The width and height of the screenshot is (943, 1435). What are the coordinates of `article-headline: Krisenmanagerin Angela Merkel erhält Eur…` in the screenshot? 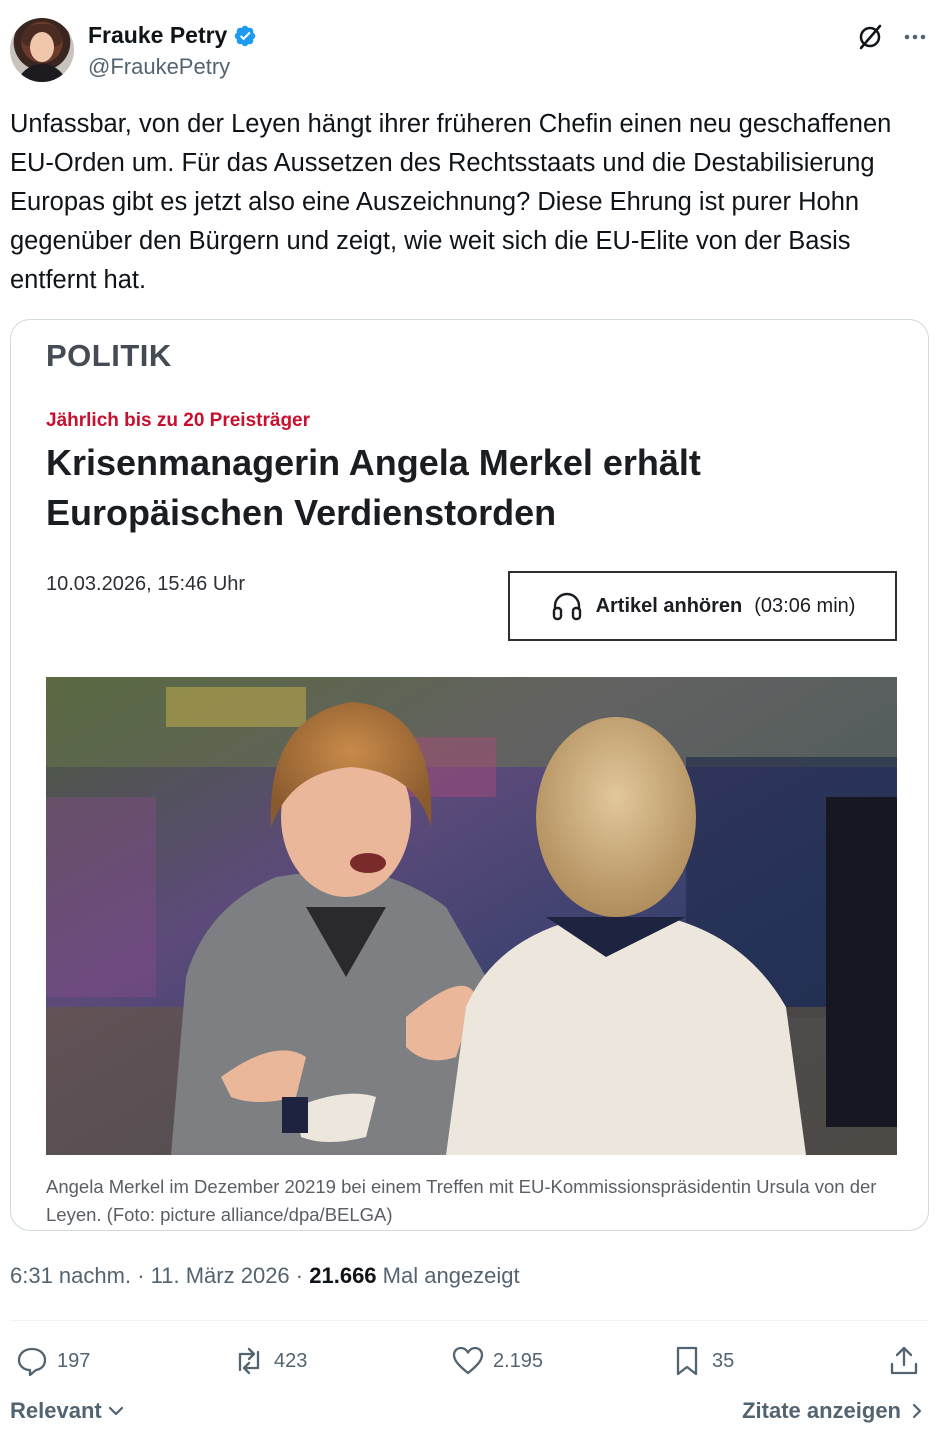 It's located at (373, 487).